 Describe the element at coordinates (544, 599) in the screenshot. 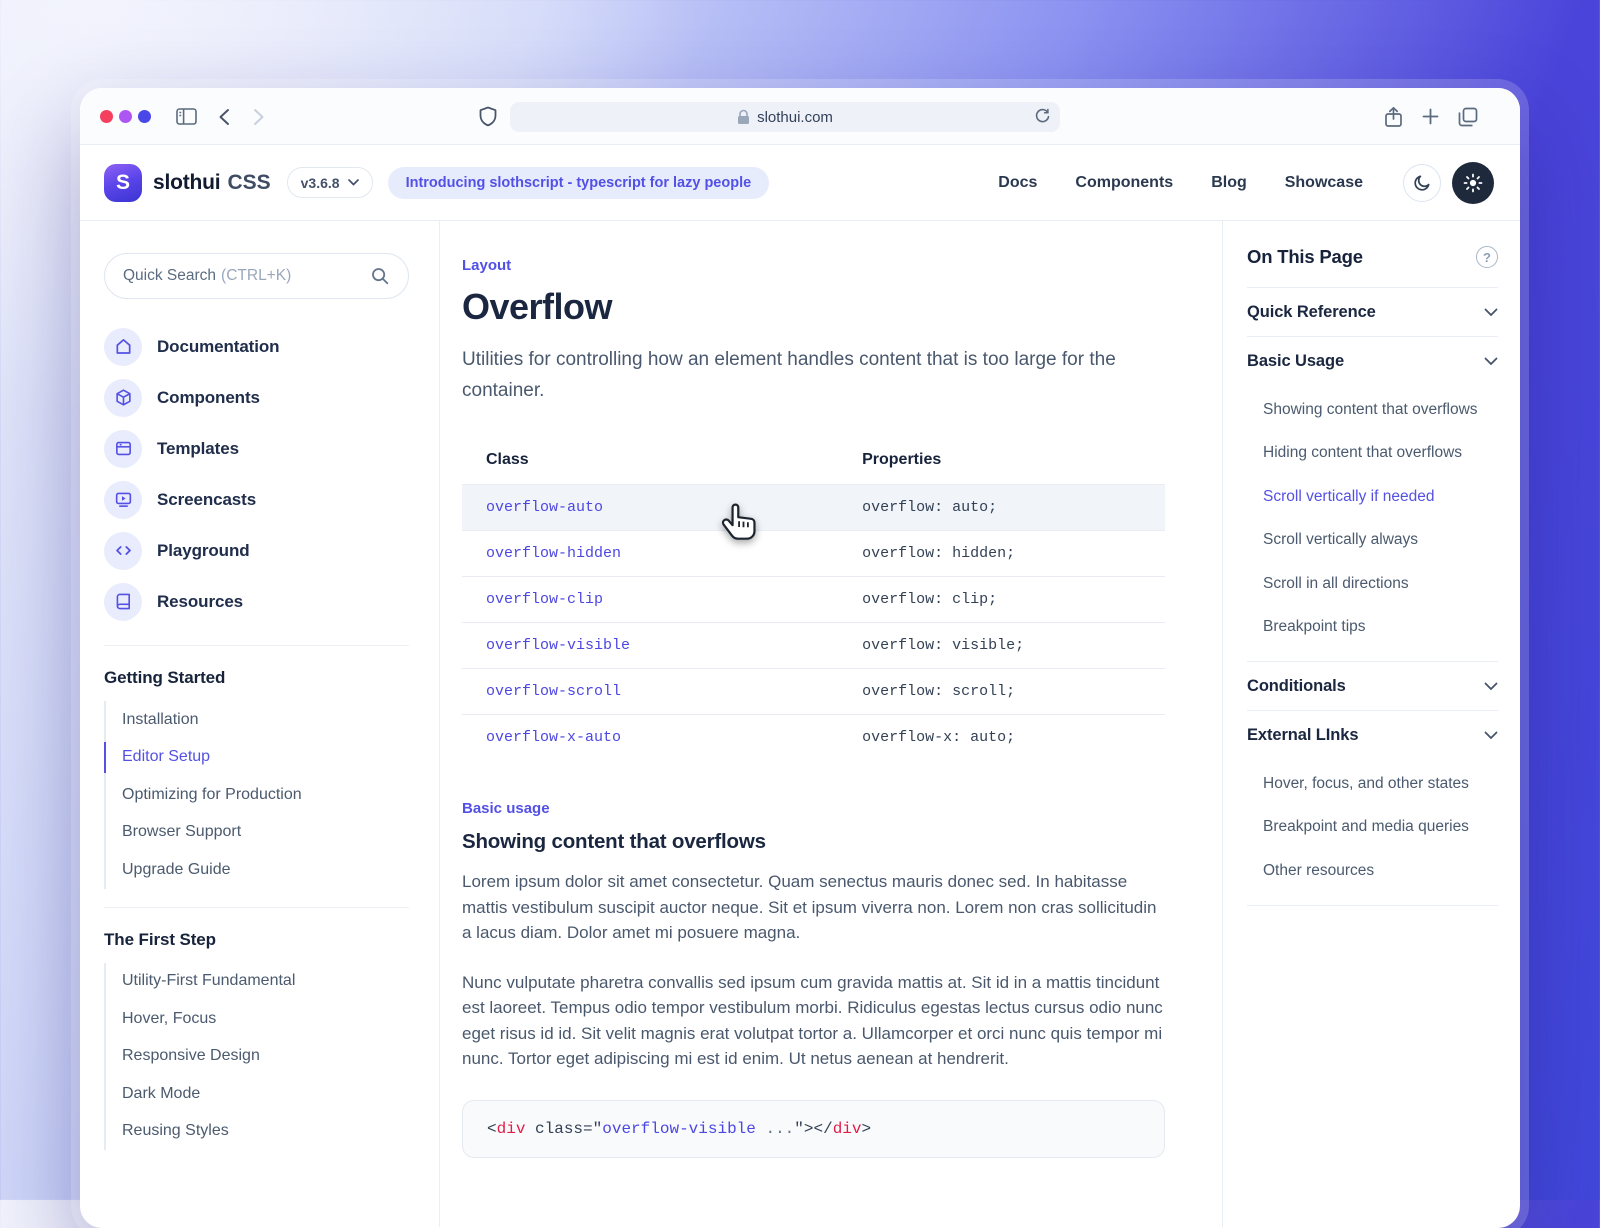

I see `class-link: overflow-clip` at that location.